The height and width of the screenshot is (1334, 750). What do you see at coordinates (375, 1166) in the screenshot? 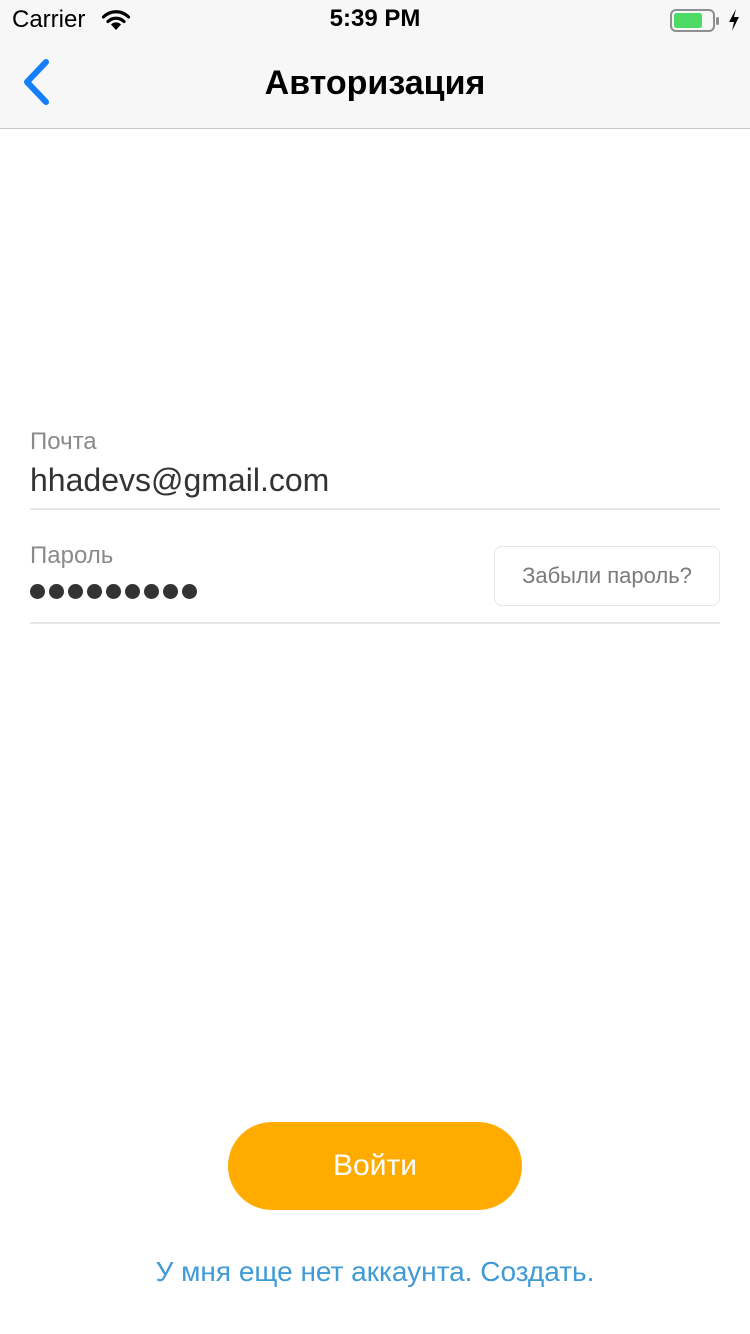
I see `login-button: Войти` at bounding box center [375, 1166].